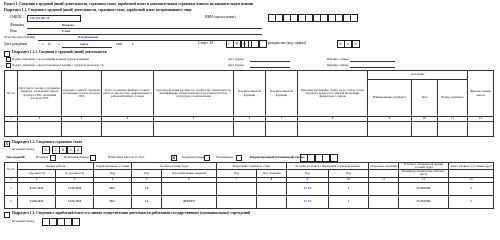 The width and height of the screenshot is (500, 240). What do you see at coordinates (277, 157) in the screenshot?
I see `corr-period-label: Корректирующий (отменяемый) период` at bounding box center [277, 157].